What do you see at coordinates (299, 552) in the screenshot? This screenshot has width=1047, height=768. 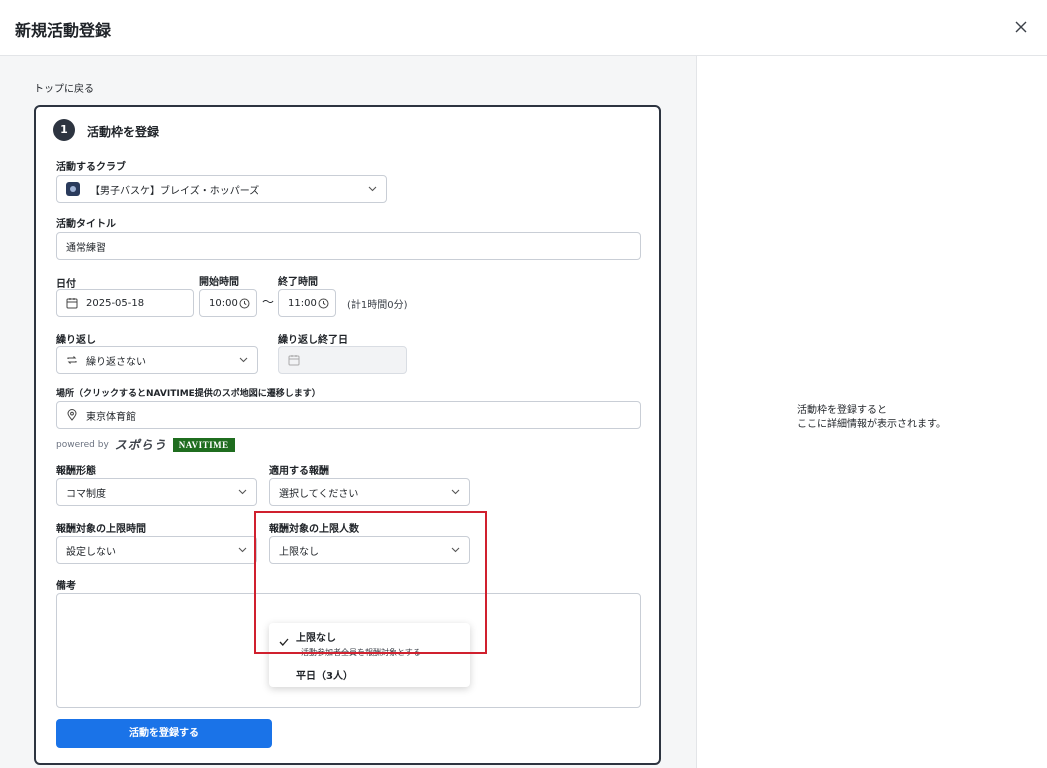 I see `pay-people-value: 上限なし` at bounding box center [299, 552].